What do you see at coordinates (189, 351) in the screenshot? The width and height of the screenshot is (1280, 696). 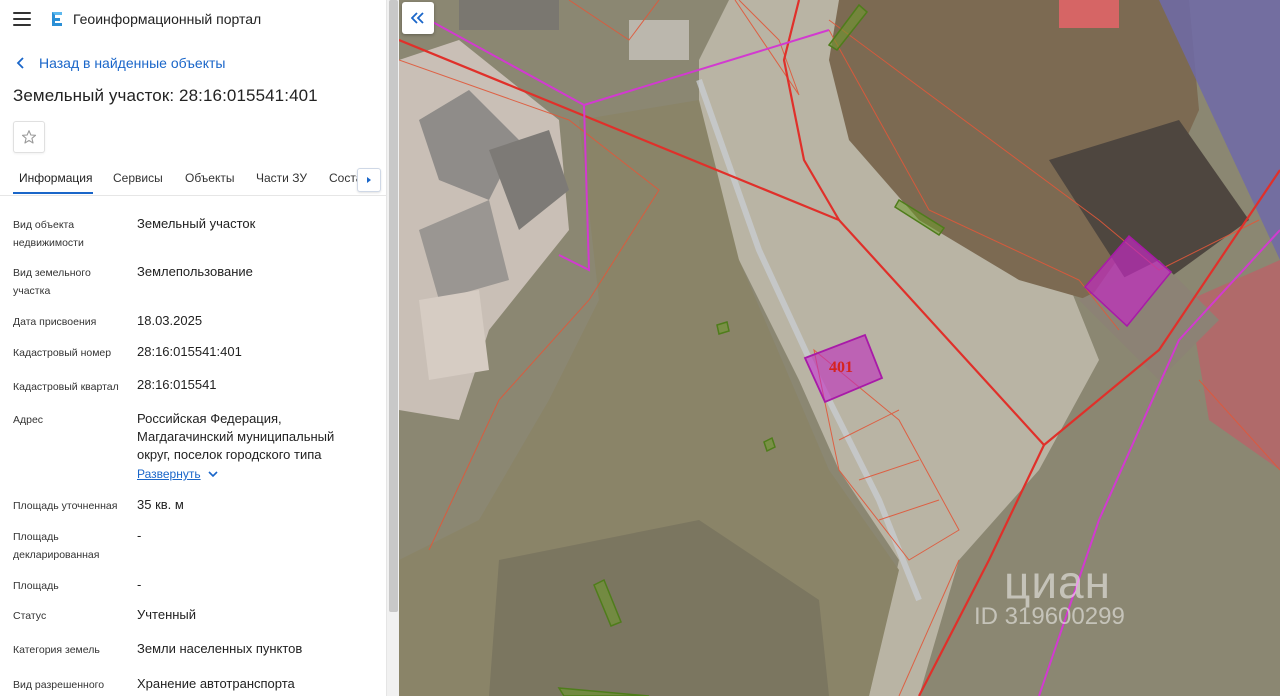 I see `field-value: 28:16:015541:401` at bounding box center [189, 351].